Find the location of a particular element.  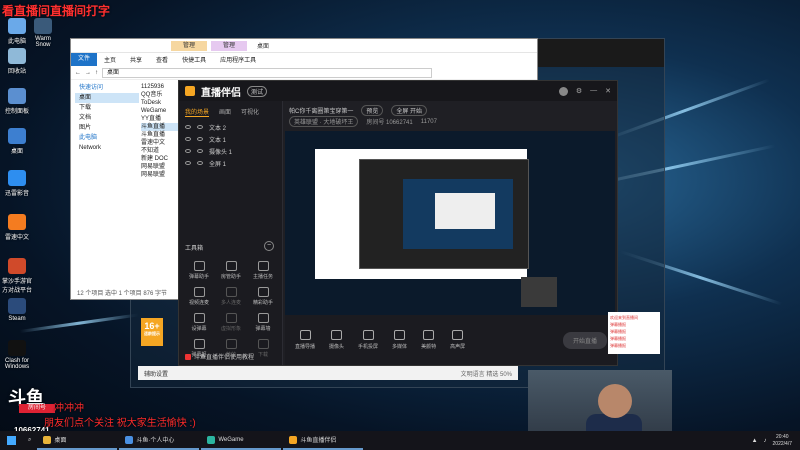

desktop-icon: 回收站 is located at coordinates (17, 61).